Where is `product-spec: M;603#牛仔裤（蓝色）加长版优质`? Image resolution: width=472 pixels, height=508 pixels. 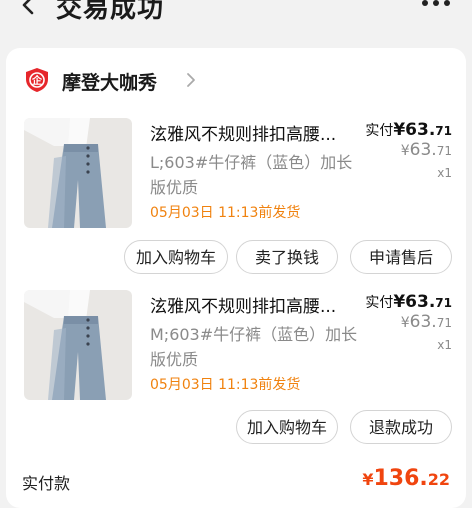 product-spec: M;603#牛仔裤（蓝色）加长版优质 is located at coordinates (254, 347).